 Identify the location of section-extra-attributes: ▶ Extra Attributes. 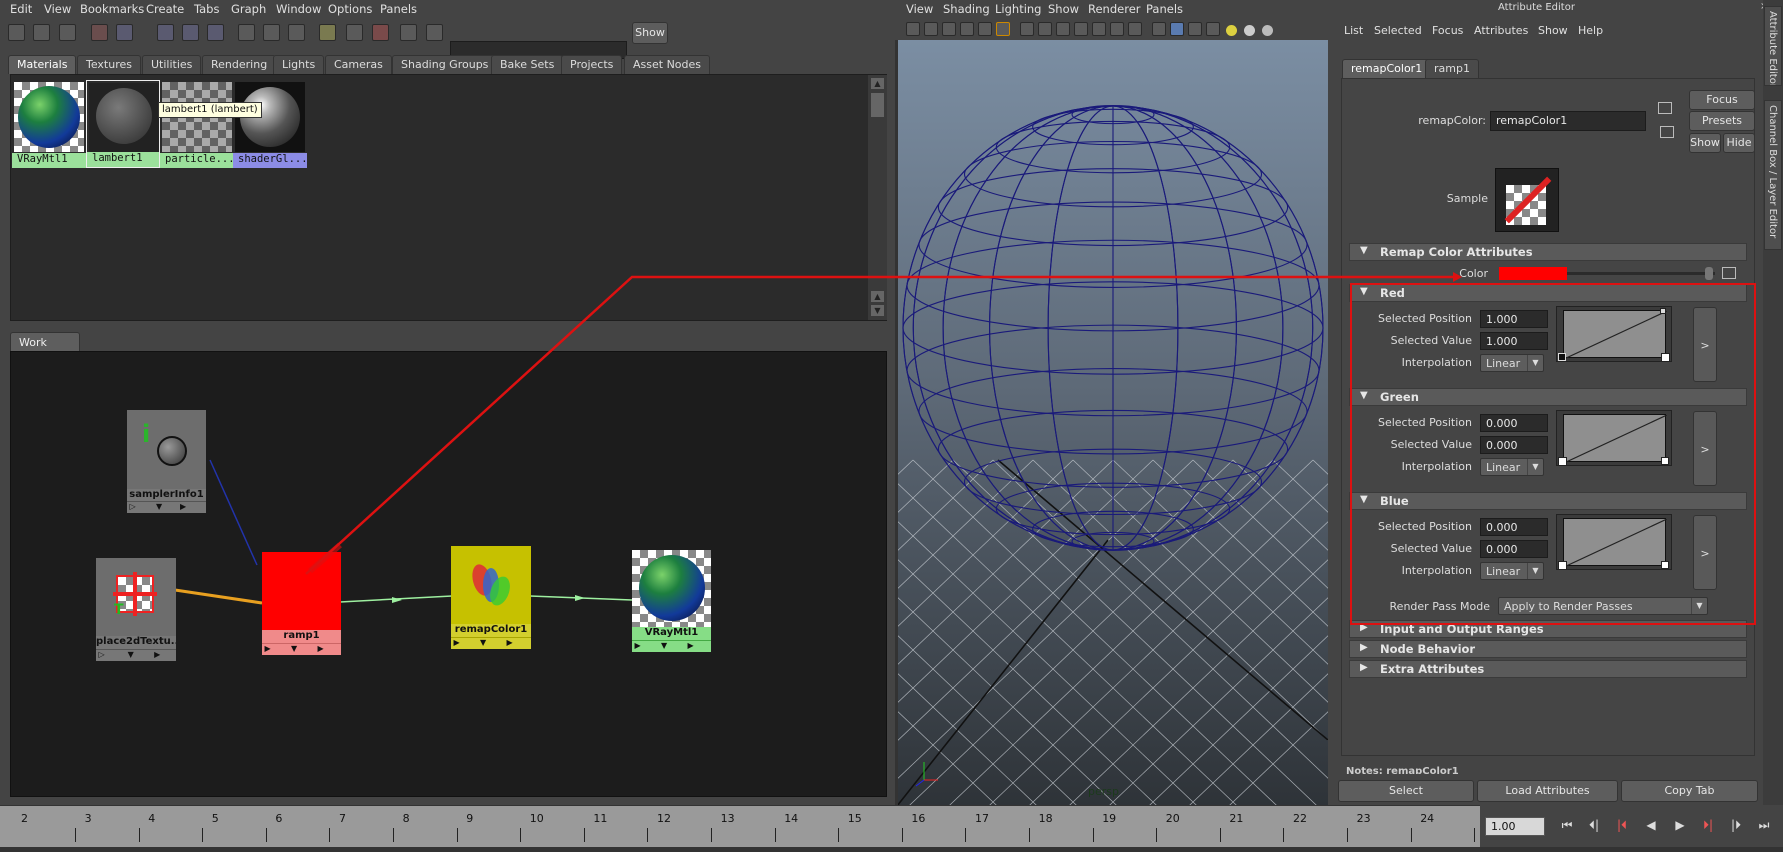
(1548, 669).